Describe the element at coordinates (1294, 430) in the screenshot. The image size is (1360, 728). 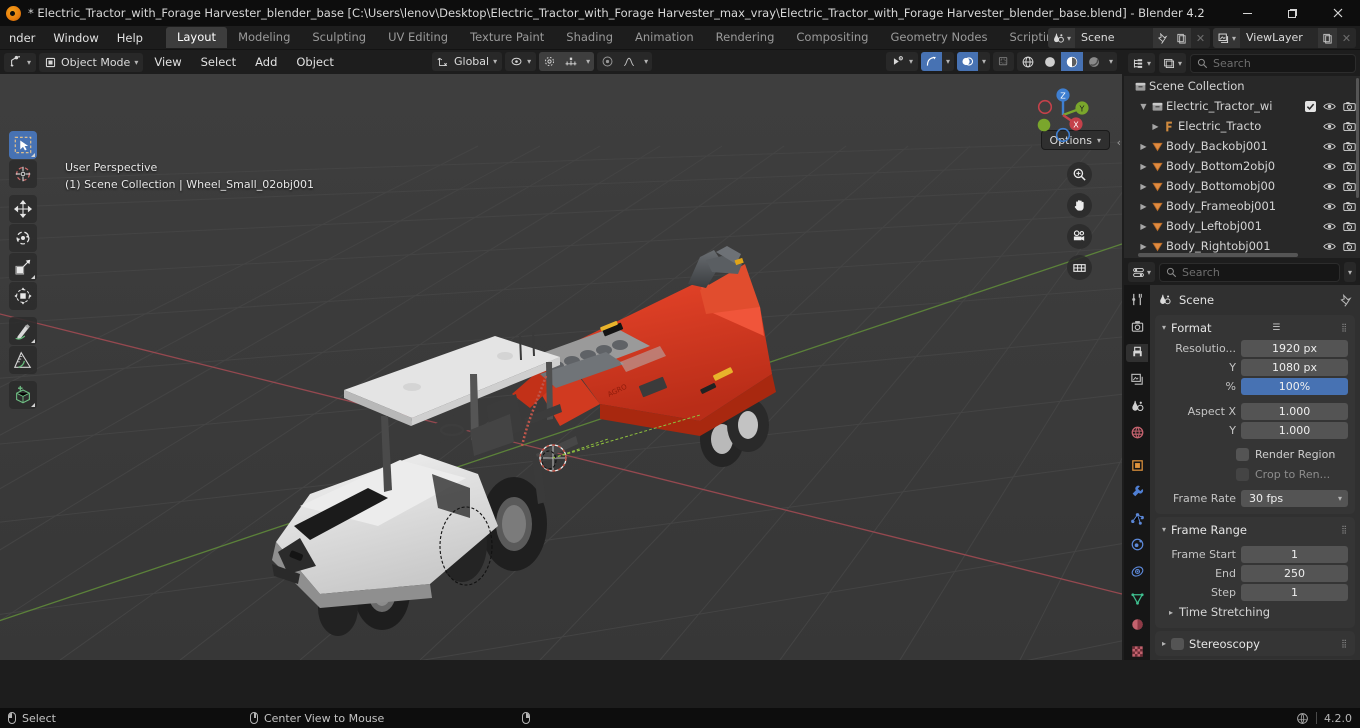
I see `field-aspect-y: 1.000` at that location.